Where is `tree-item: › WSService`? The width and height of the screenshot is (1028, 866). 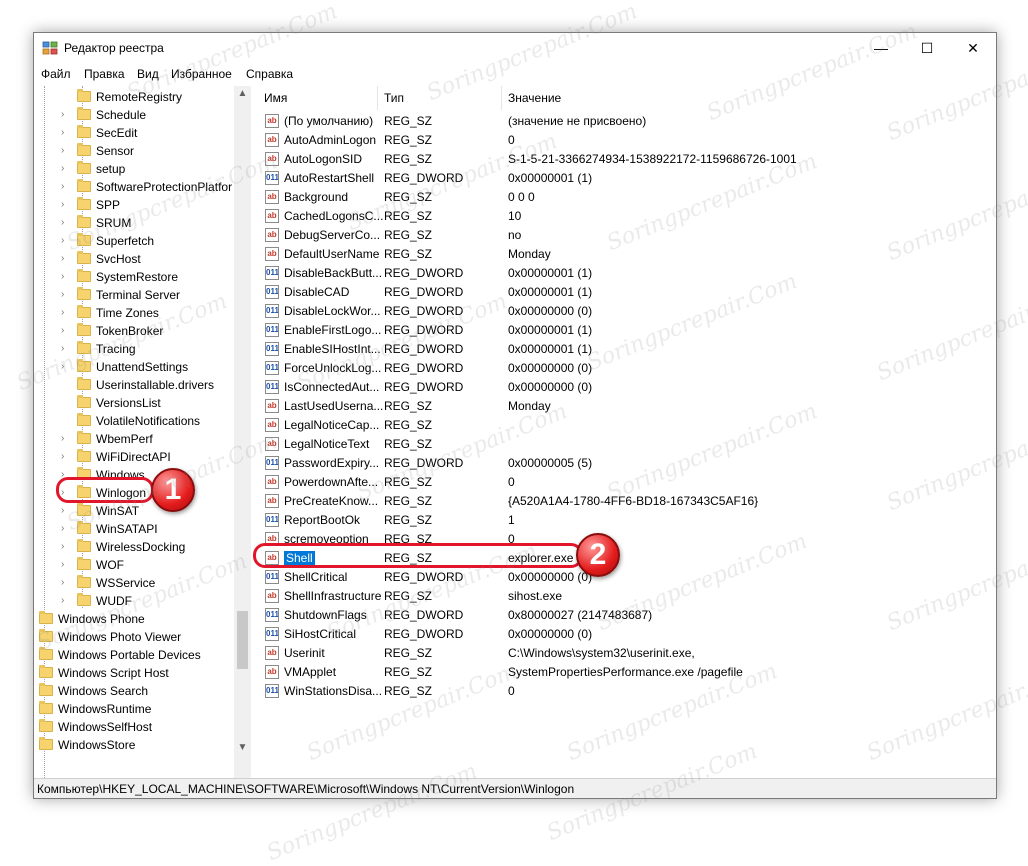 tree-item: › WSService is located at coordinates (134, 583).